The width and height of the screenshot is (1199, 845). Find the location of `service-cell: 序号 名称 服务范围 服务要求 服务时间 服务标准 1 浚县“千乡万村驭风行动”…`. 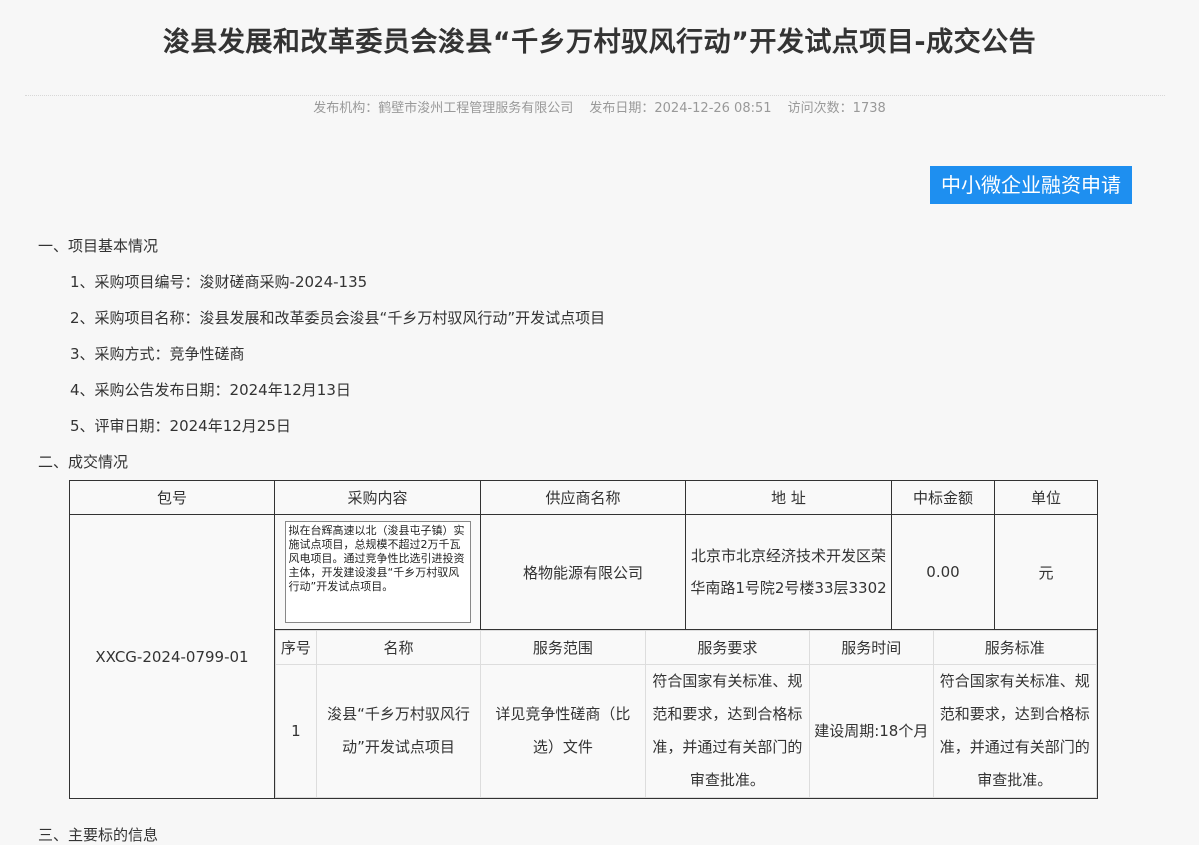

service-cell: 序号 名称 服务范围 服务要求 服务时间 服务标准 1 浚县“千乡万村驭风行动”… is located at coordinates (686, 714).